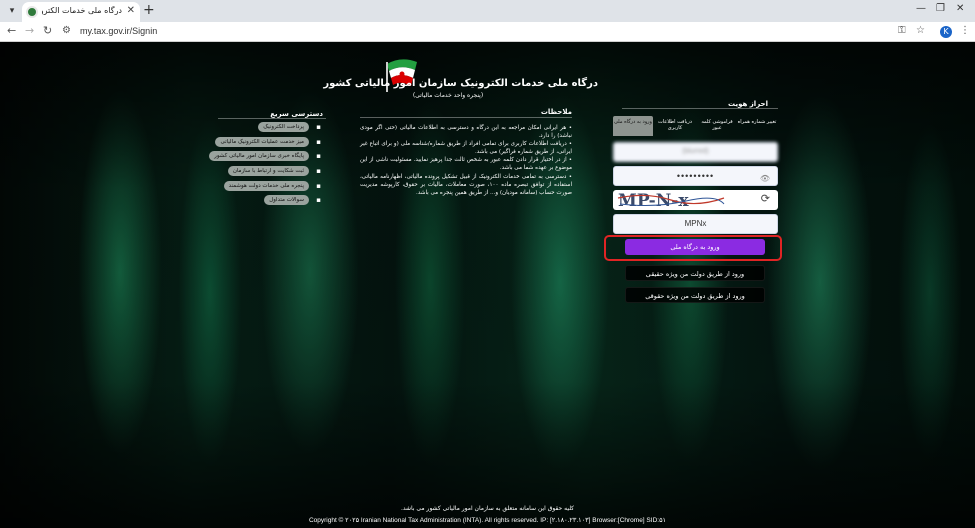 The image size is (975, 528). I want to click on notes-divider, so click(466, 117).